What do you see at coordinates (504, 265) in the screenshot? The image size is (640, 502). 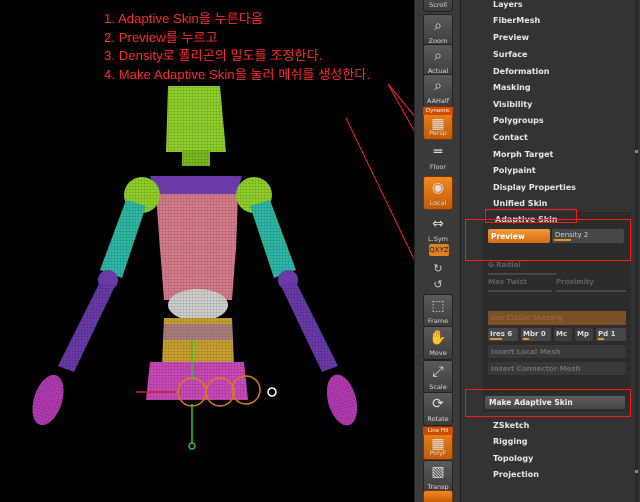 I see `g-radial-label: G Radial` at bounding box center [504, 265].